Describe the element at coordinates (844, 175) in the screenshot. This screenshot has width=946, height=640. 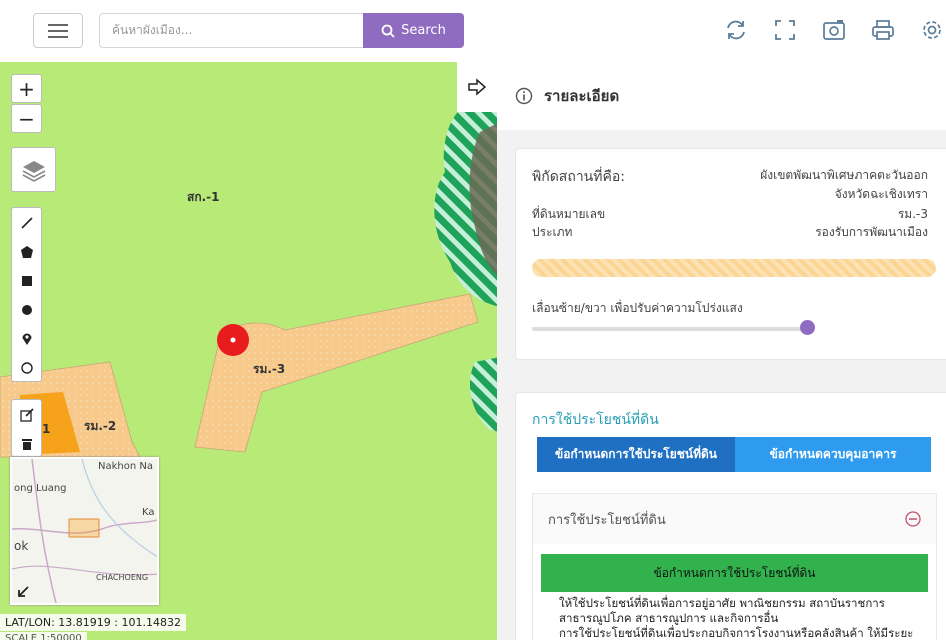
I see `detail-value-line1: ผังเขตพัฒนาพิเศษภาคตะวันออก` at that location.